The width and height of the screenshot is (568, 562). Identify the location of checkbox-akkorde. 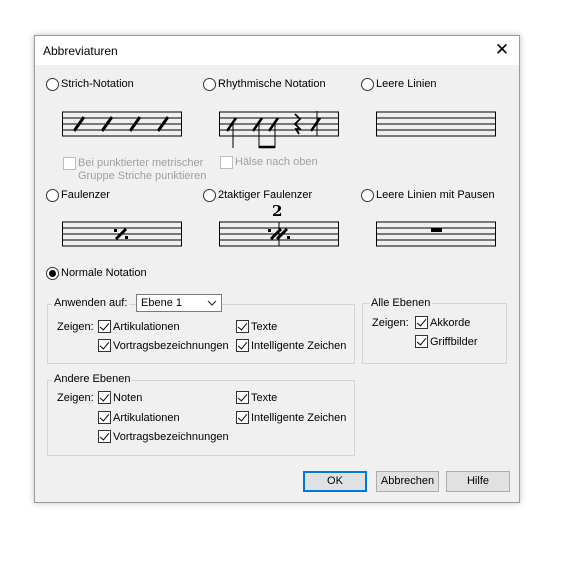
(421, 322).